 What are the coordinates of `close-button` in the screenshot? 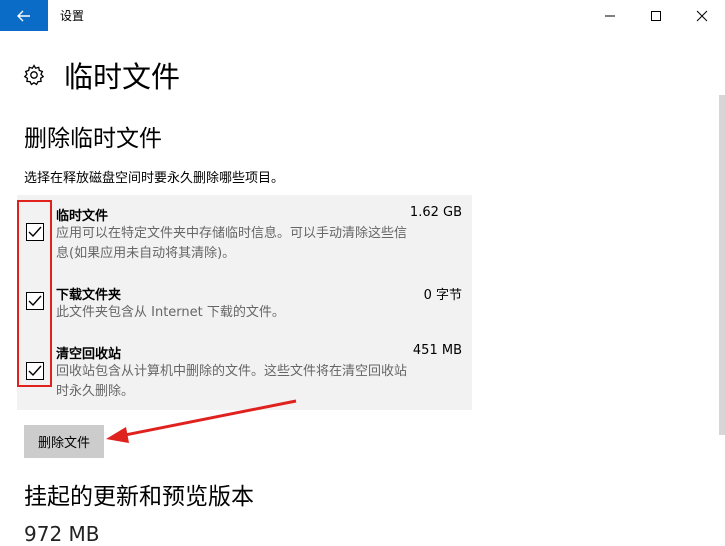 It's located at (702, 15).